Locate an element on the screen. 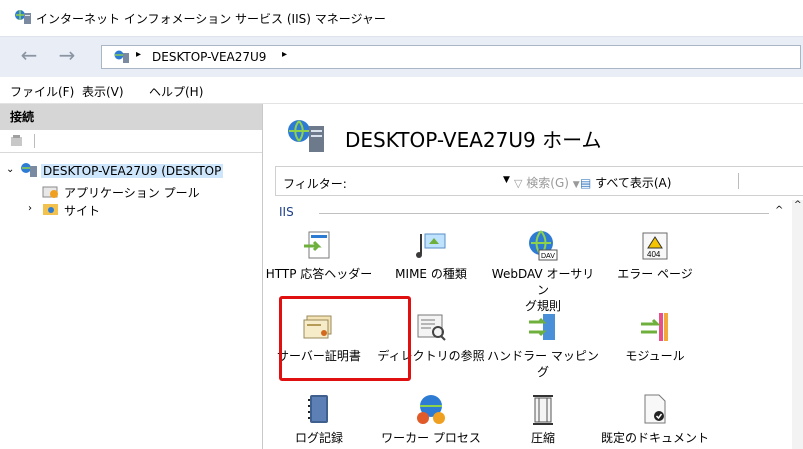 Image resolution: width=803 pixels, height=449 pixels. feature-webdav: DAV WebDAV オーサリン グ規則 is located at coordinates (543, 270).